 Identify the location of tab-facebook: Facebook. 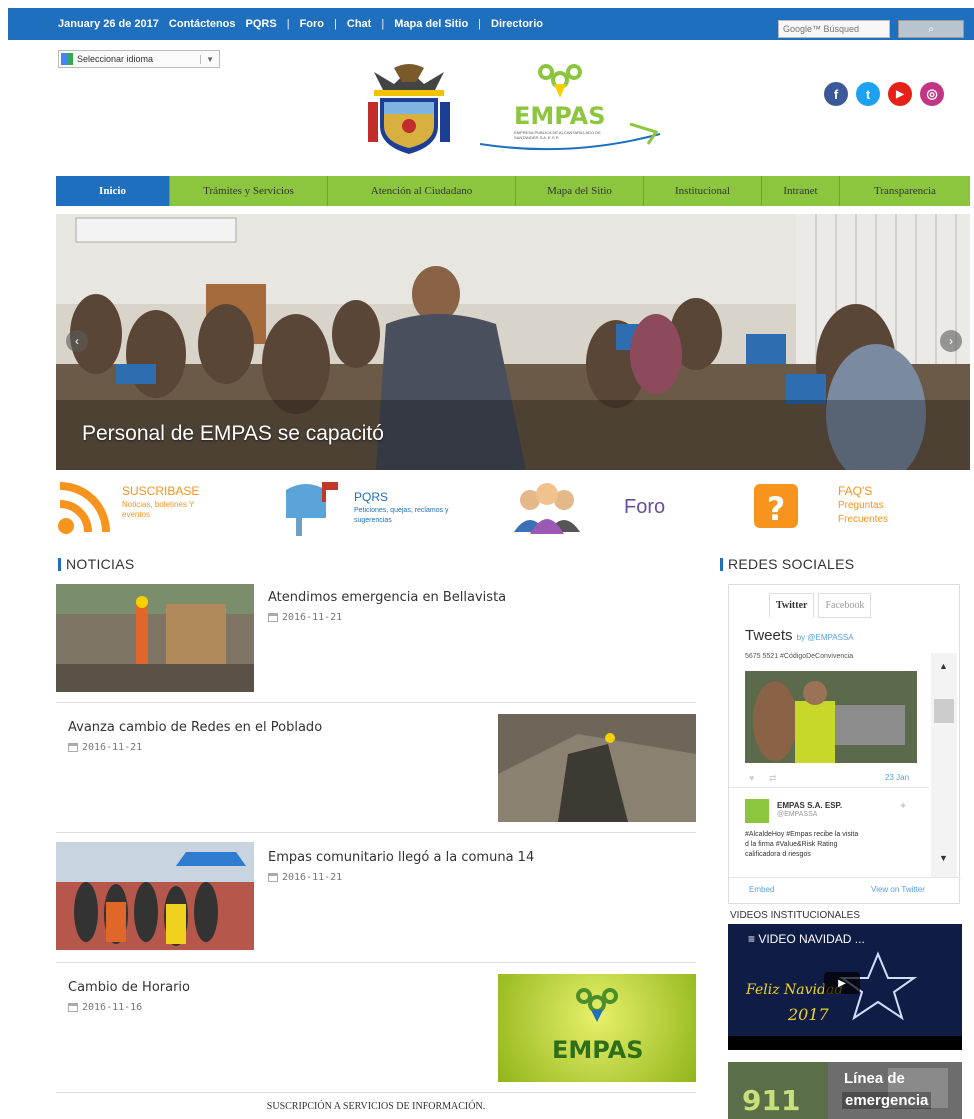
(845, 605).